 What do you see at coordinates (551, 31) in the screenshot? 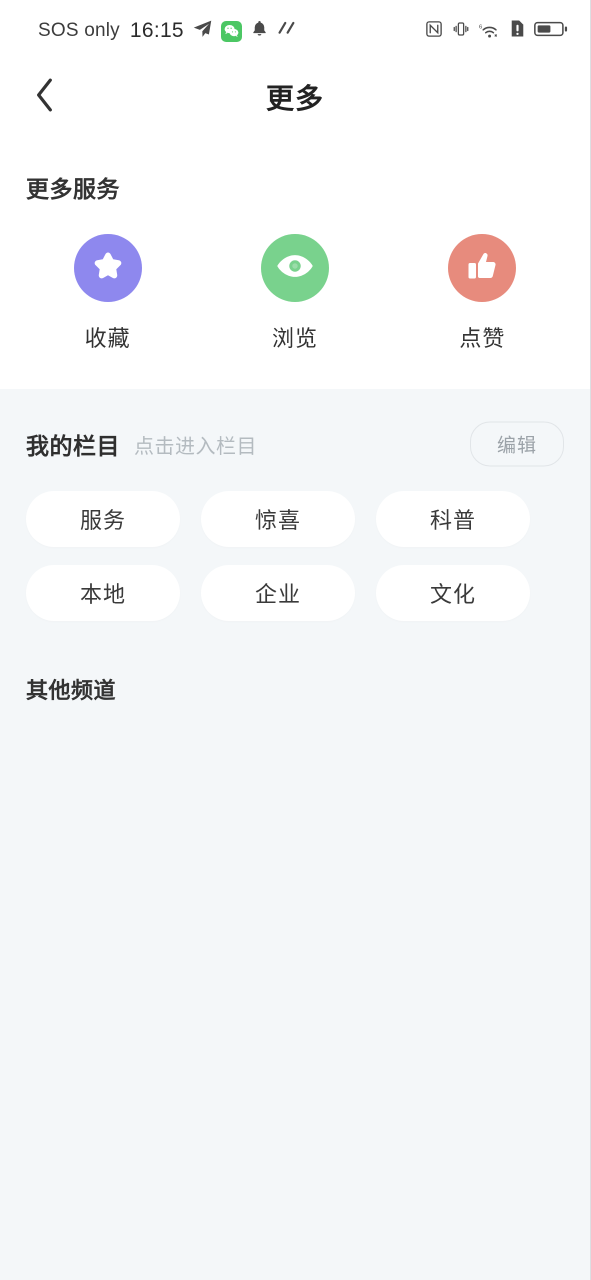
I see `battery-icon` at bounding box center [551, 31].